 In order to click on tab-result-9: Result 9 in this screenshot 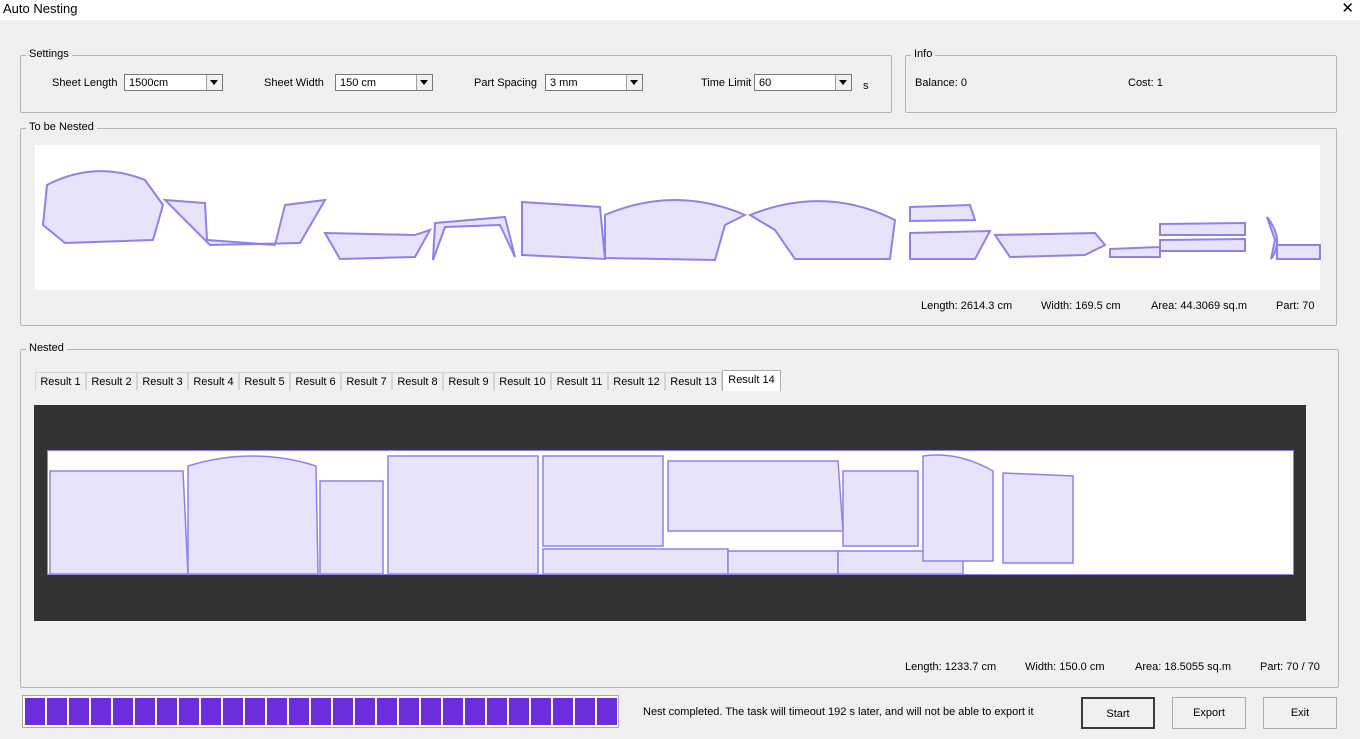, I will do `click(468, 381)`.